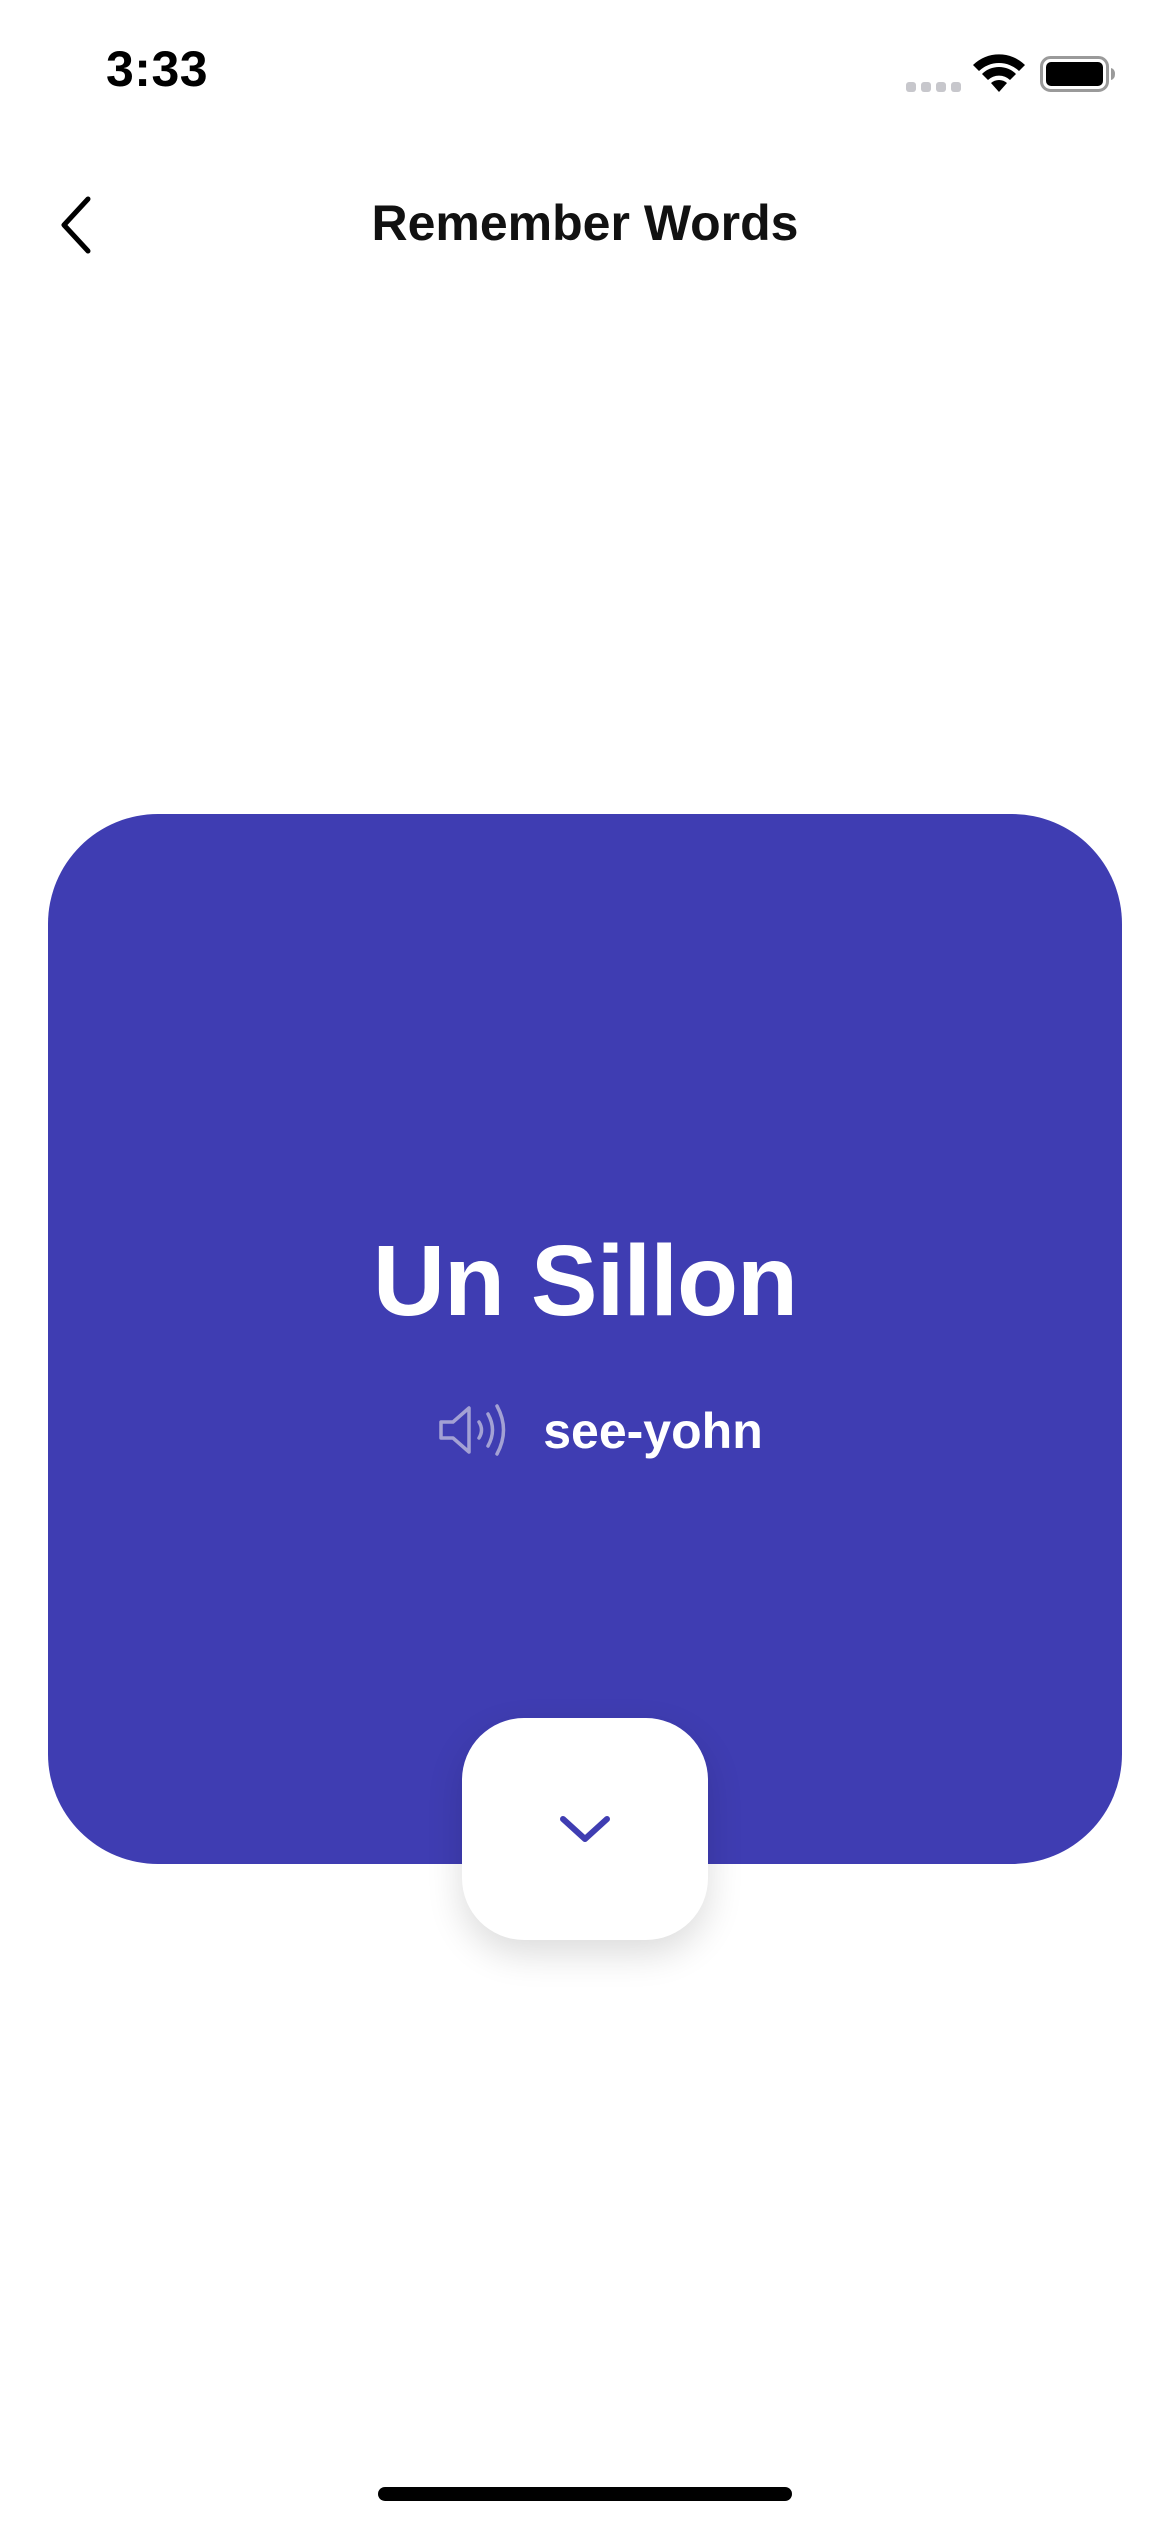  Describe the element at coordinates (585, 2494) in the screenshot. I see `home-indicator` at that location.